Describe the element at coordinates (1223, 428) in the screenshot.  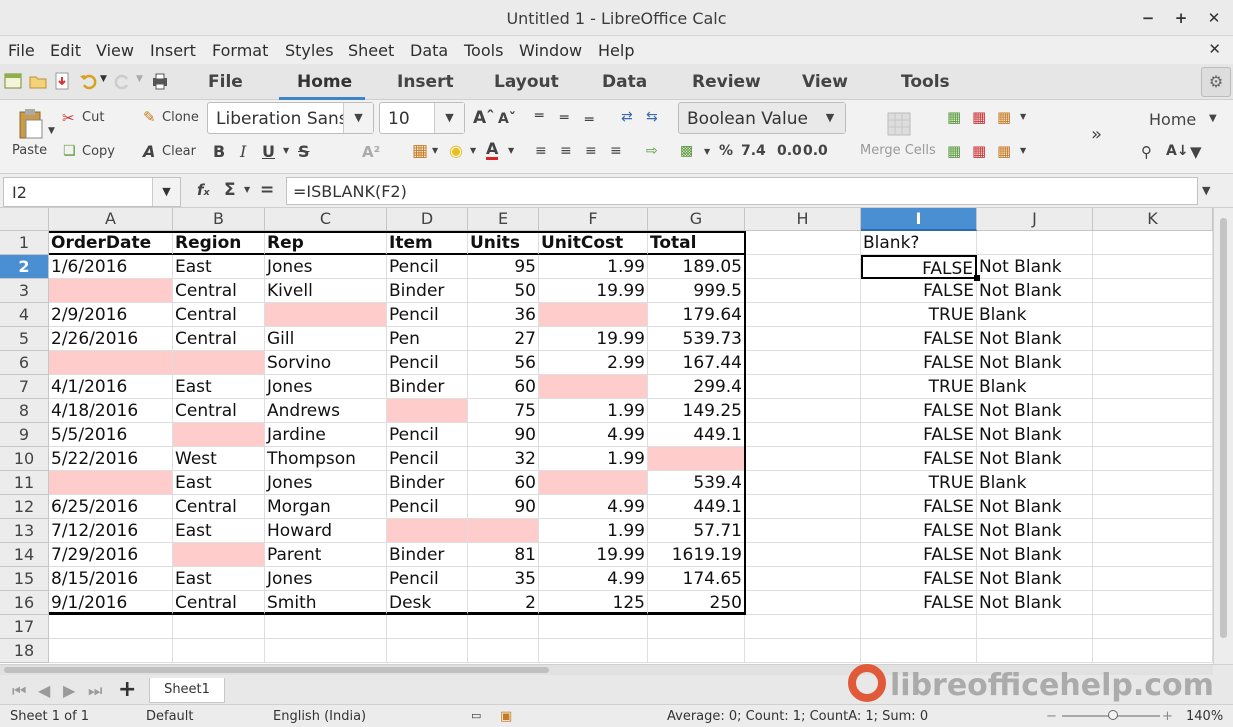
I see `vertical-scroll-thumb` at that location.